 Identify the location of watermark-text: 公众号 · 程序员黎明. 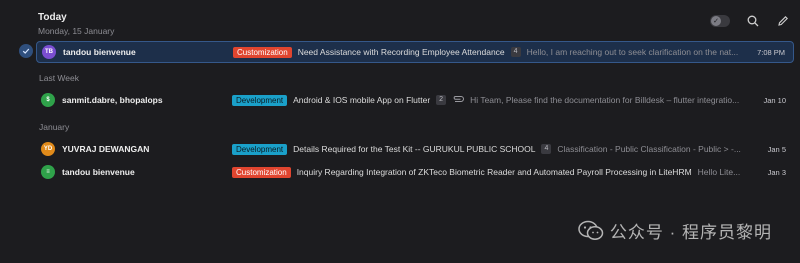
(690, 232).